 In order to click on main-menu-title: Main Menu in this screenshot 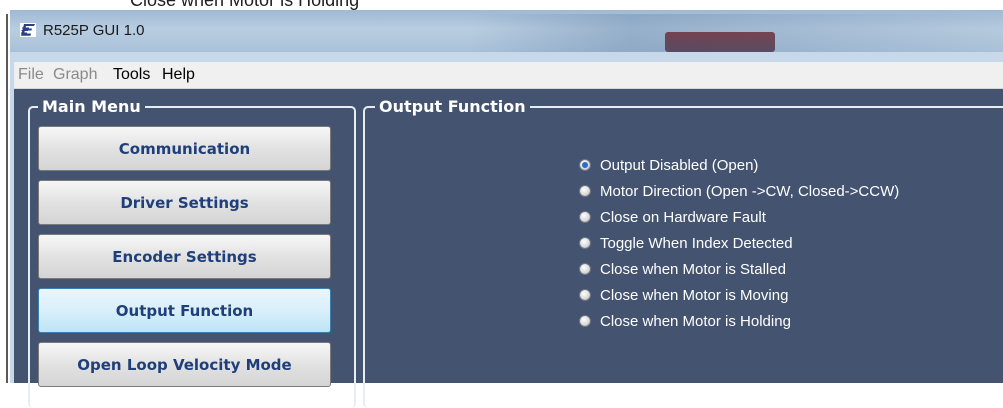, I will do `click(91, 107)`.